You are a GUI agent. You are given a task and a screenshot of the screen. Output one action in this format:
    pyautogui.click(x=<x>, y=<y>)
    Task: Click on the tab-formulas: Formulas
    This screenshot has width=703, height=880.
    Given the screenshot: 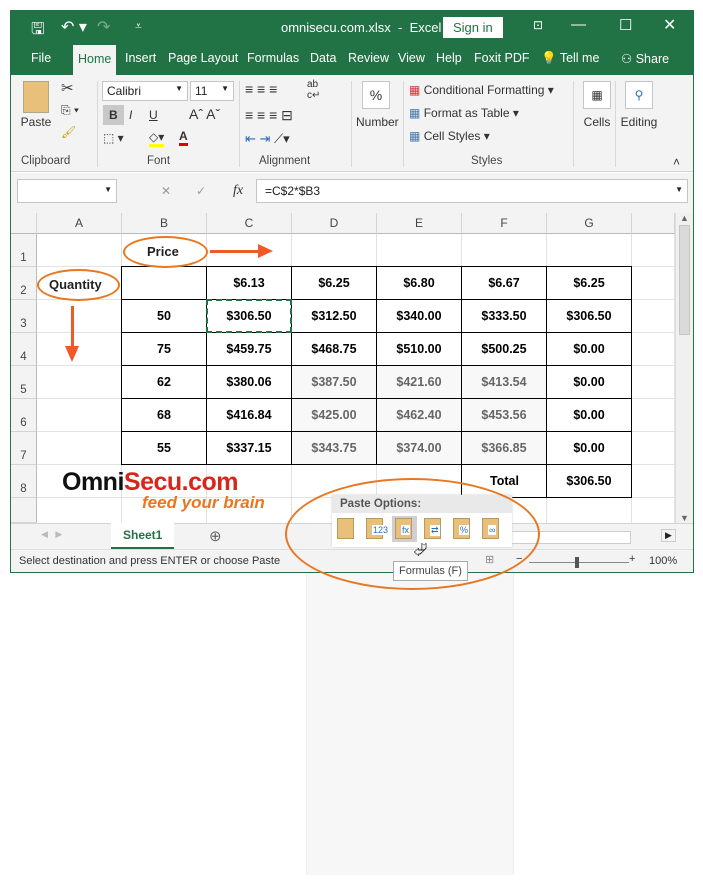 What is the action you would take?
    pyautogui.click(x=273, y=58)
    